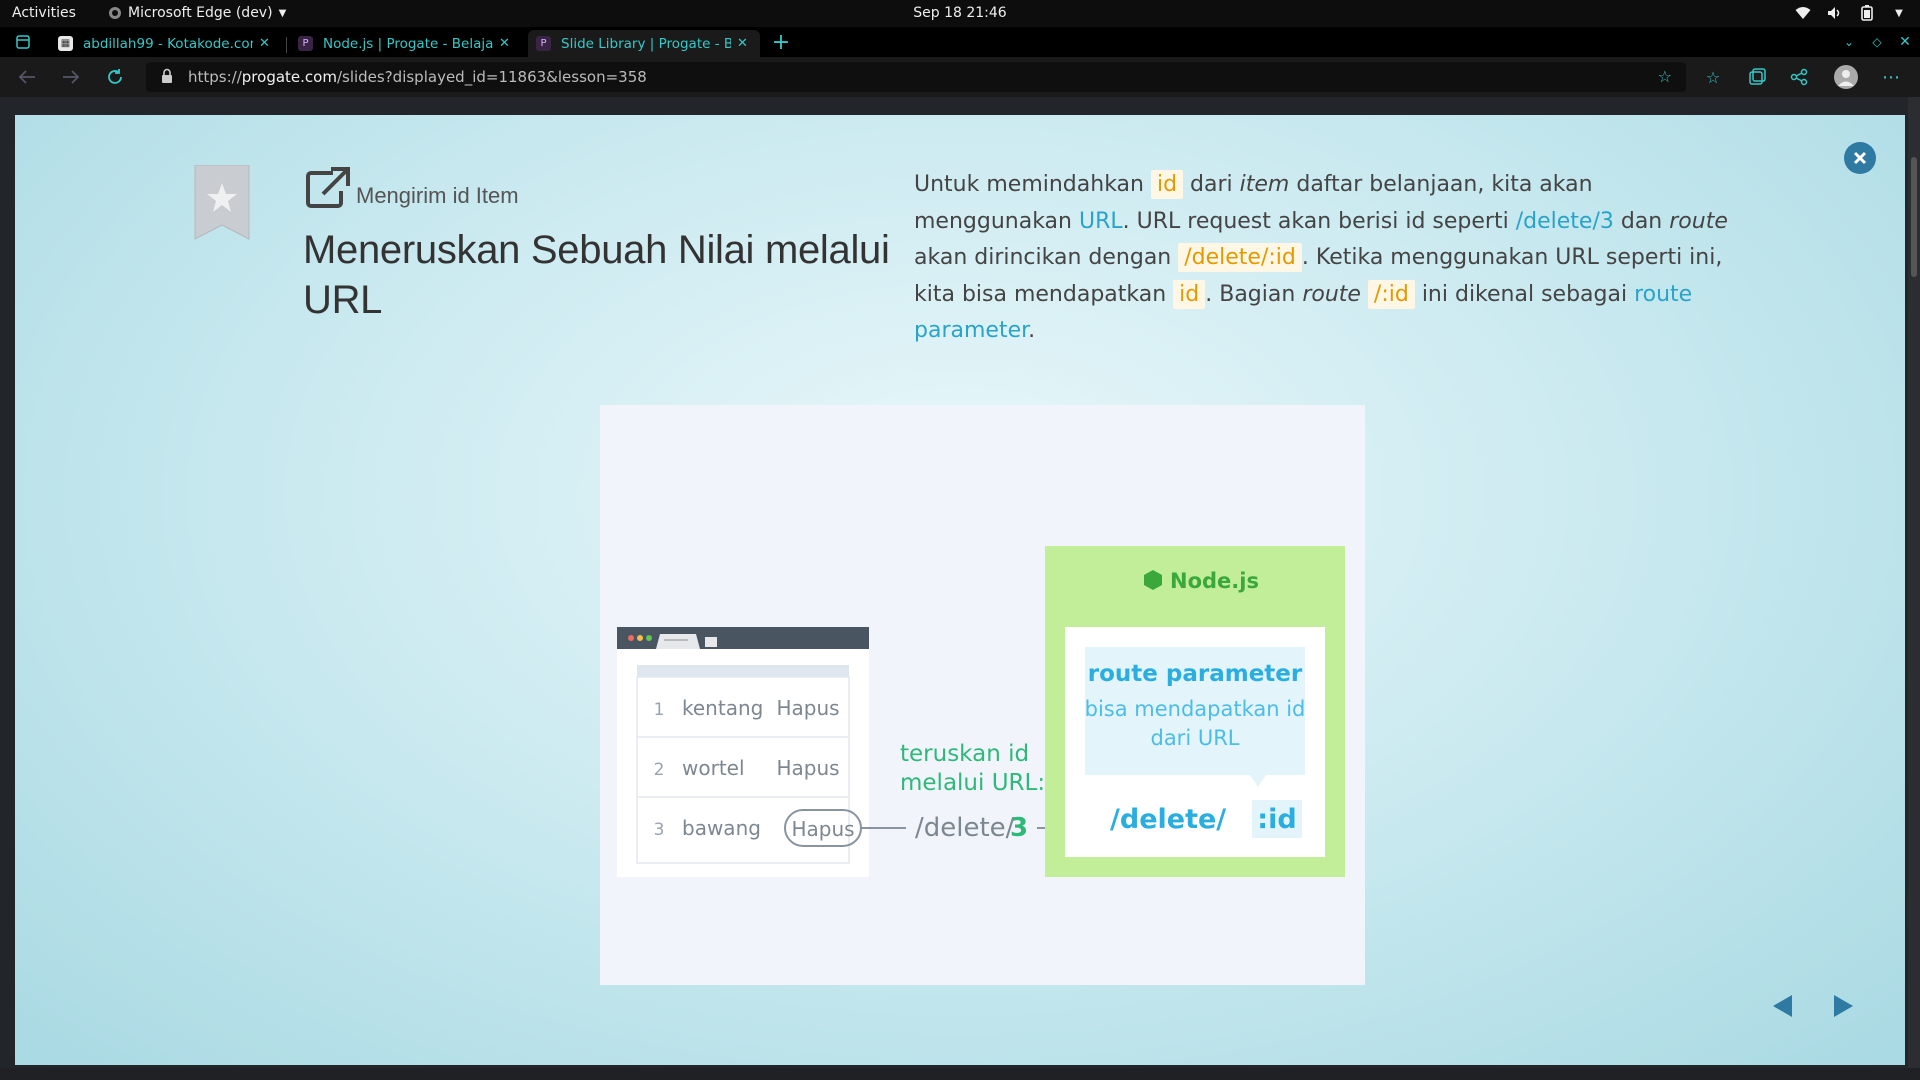 This screenshot has width=1920, height=1080. What do you see at coordinates (1713, 77) in the screenshot?
I see `favorites-icon: ☆` at bounding box center [1713, 77].